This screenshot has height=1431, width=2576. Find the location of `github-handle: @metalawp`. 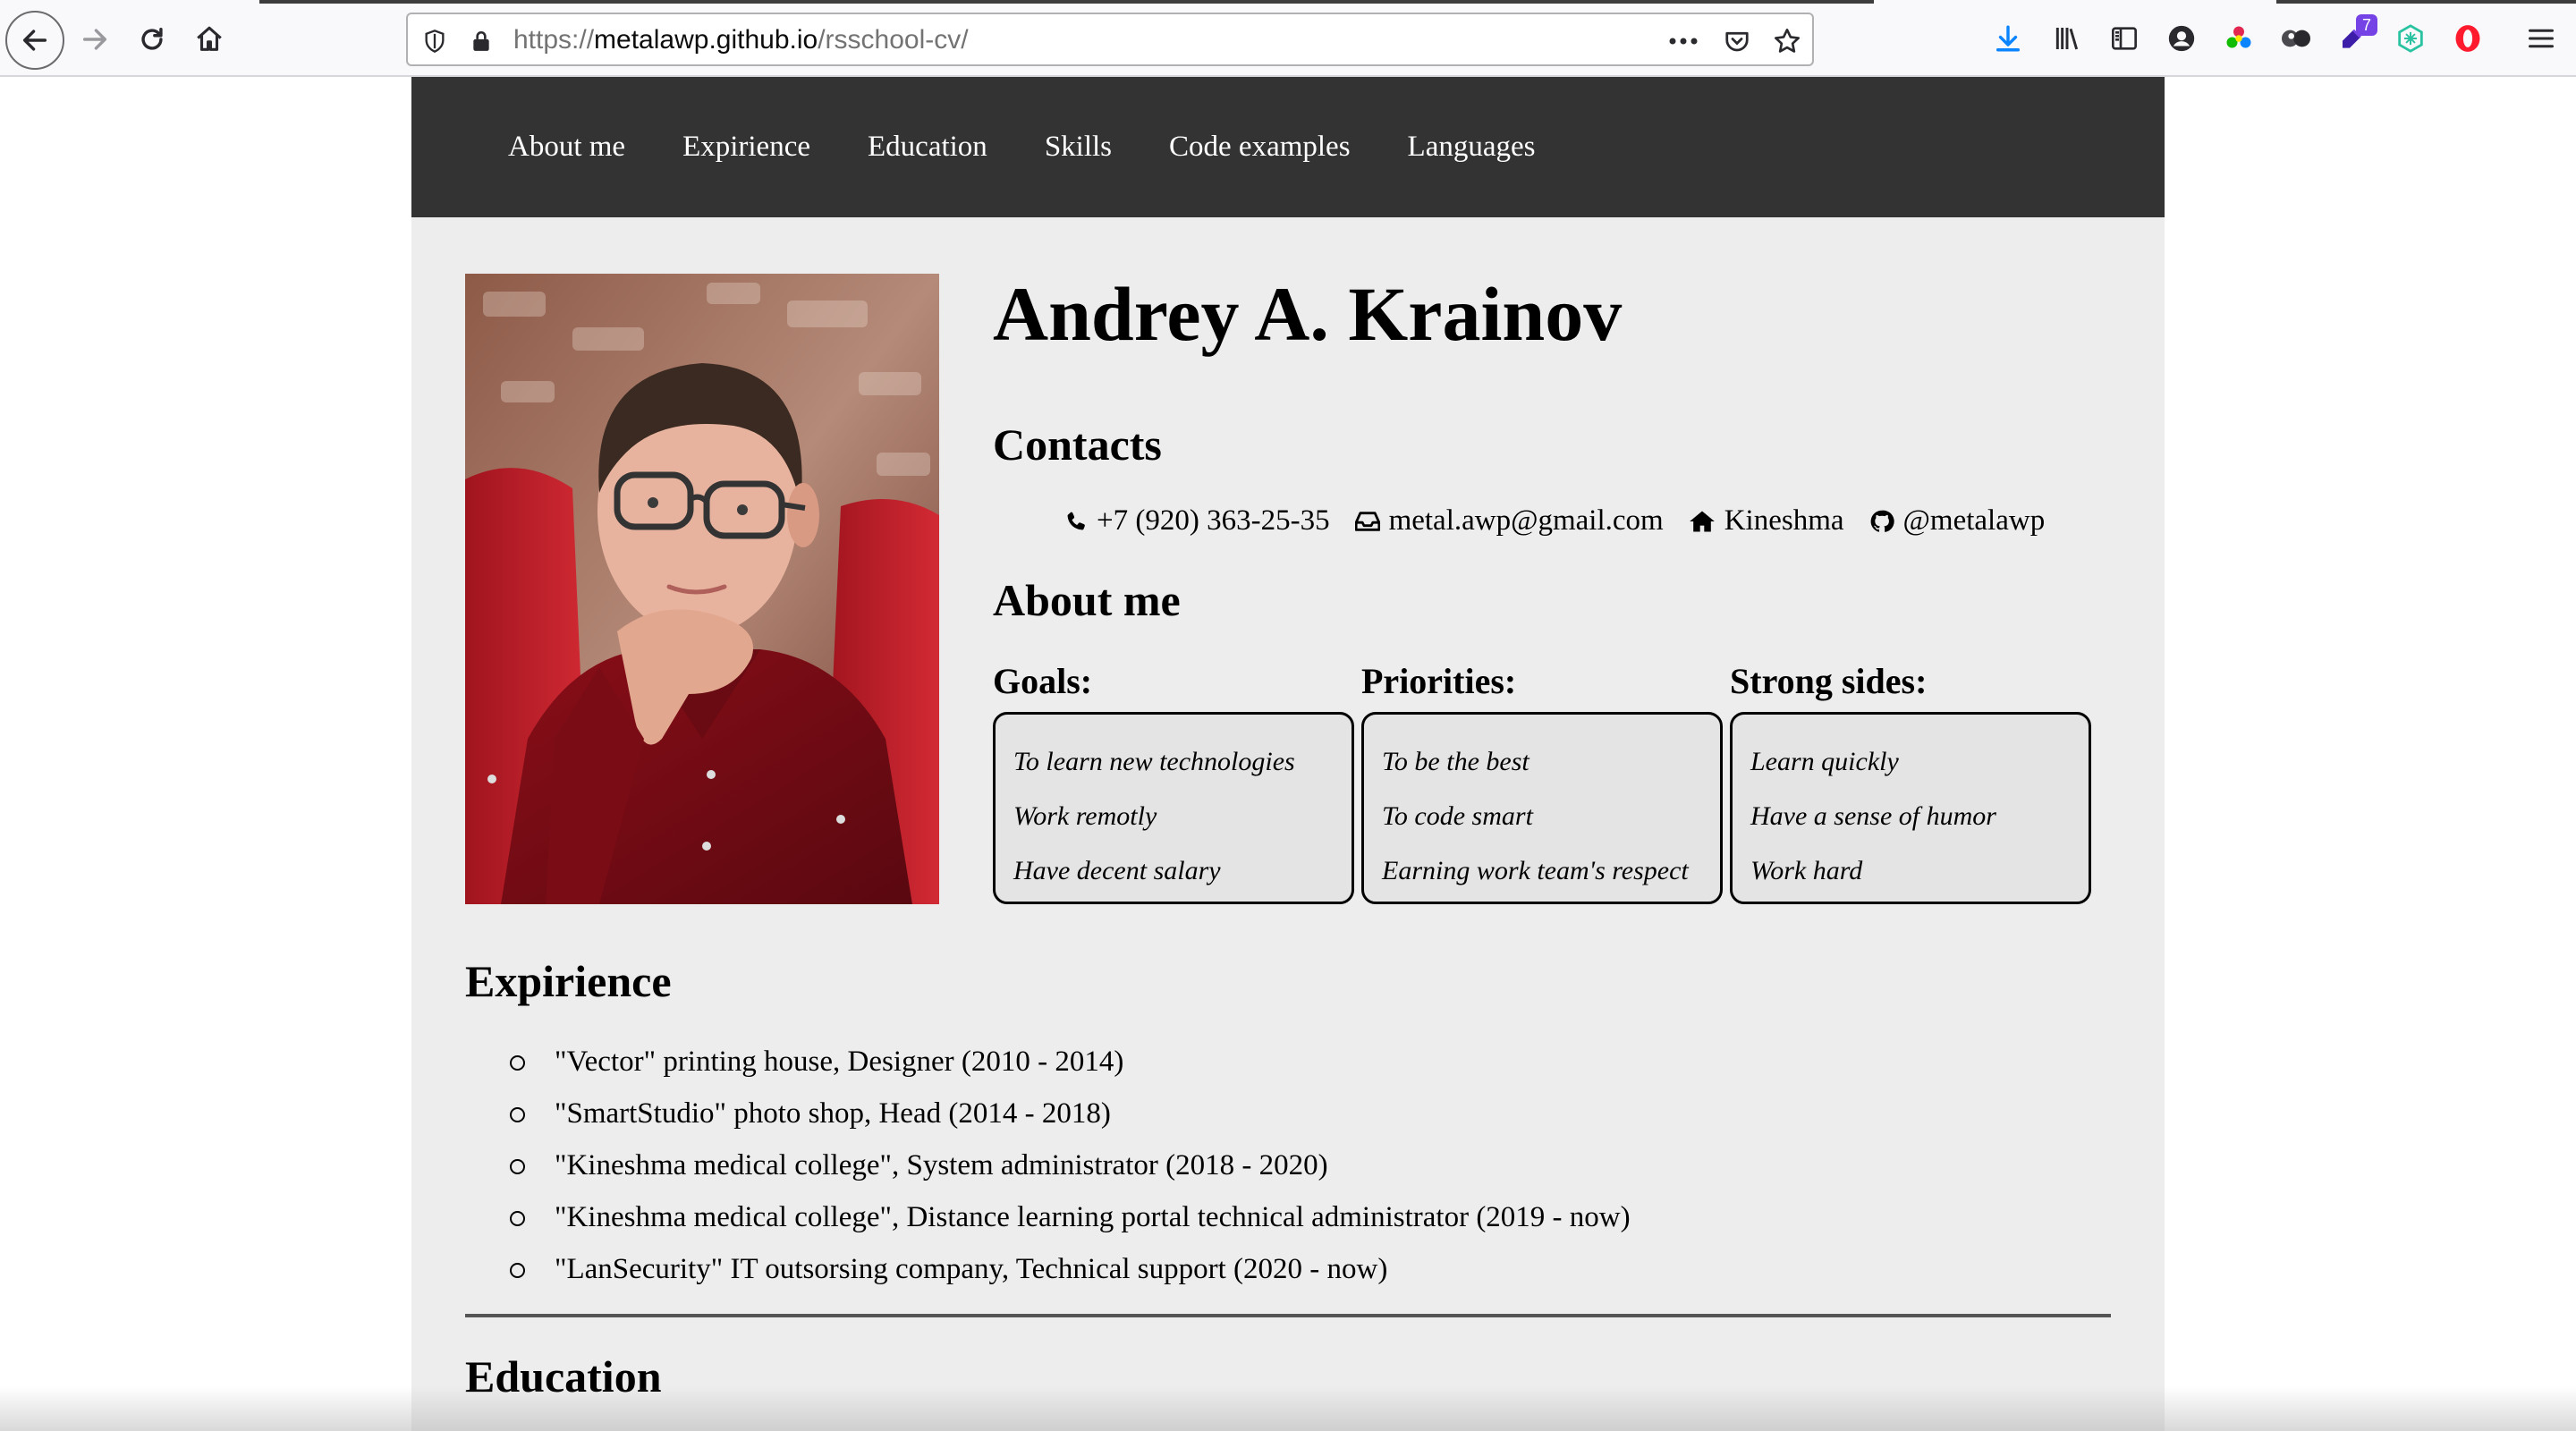

github-handle: @metalawp is located at coordinates (1974, 520).